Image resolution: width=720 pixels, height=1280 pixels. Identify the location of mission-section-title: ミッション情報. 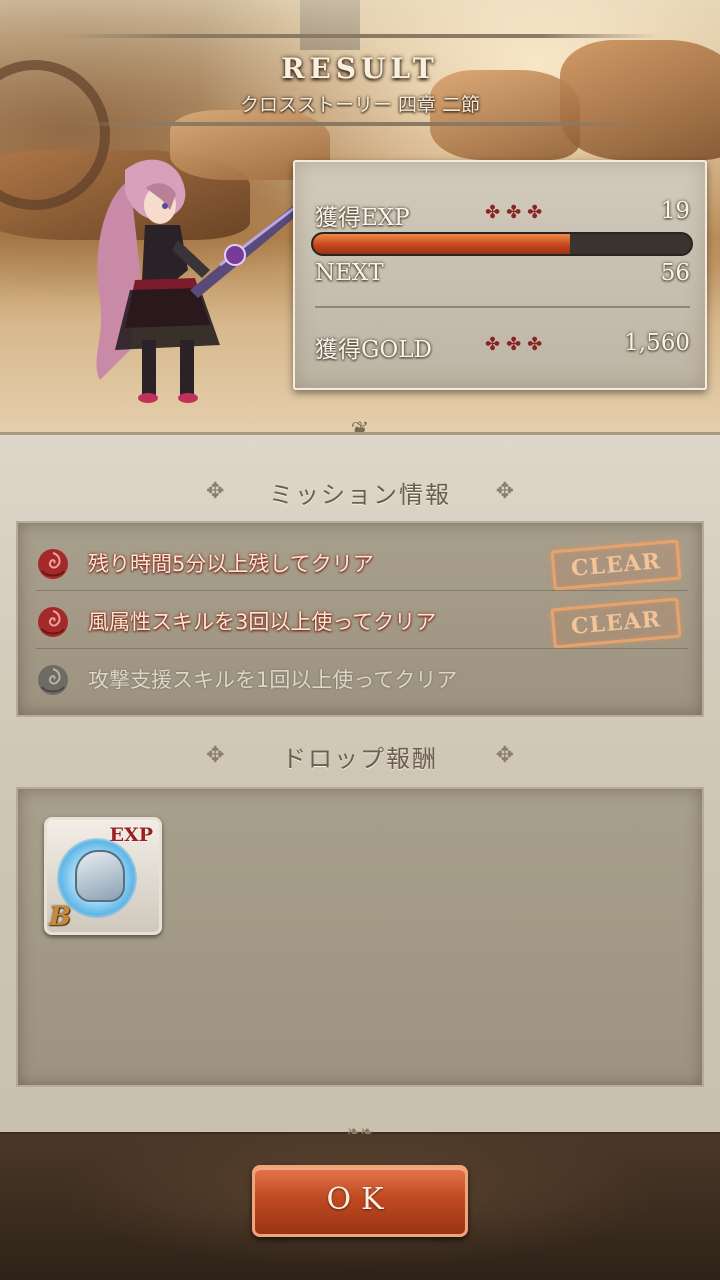
(360, 495).